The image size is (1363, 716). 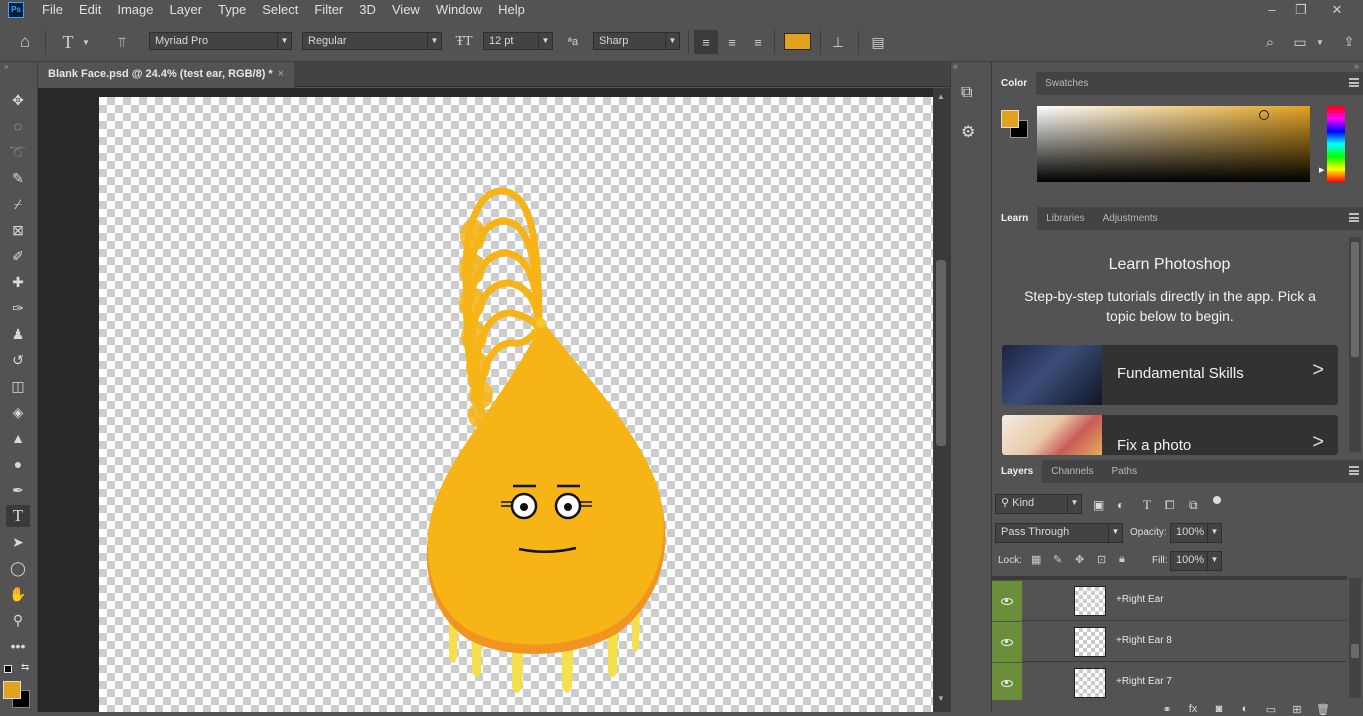 I want to click on tab-libraries: Libraries, so click(x=1065, y=218).